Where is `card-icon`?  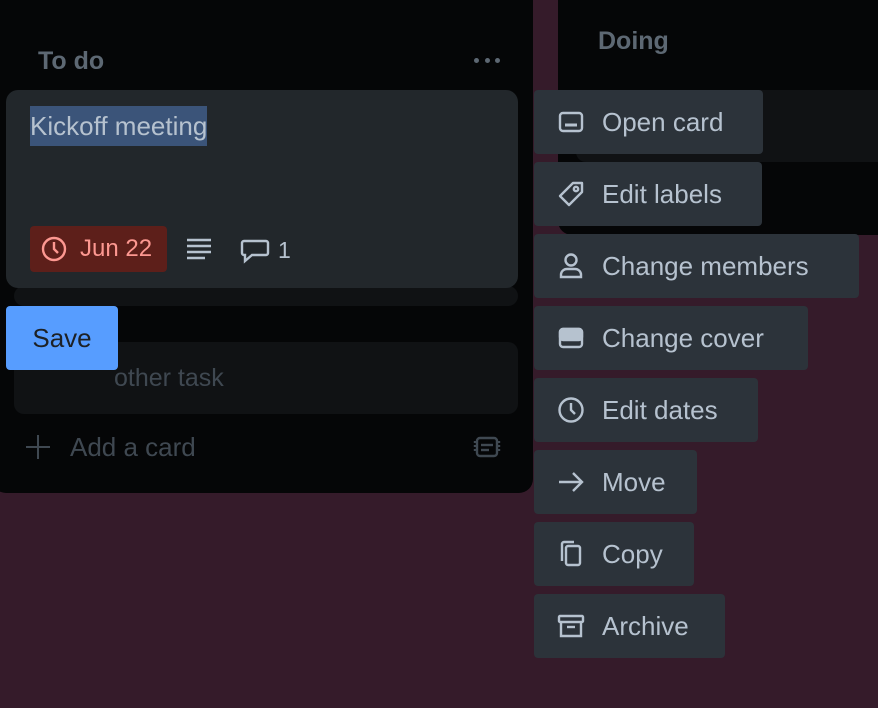
card-icon is located at coordinates (571, 122).